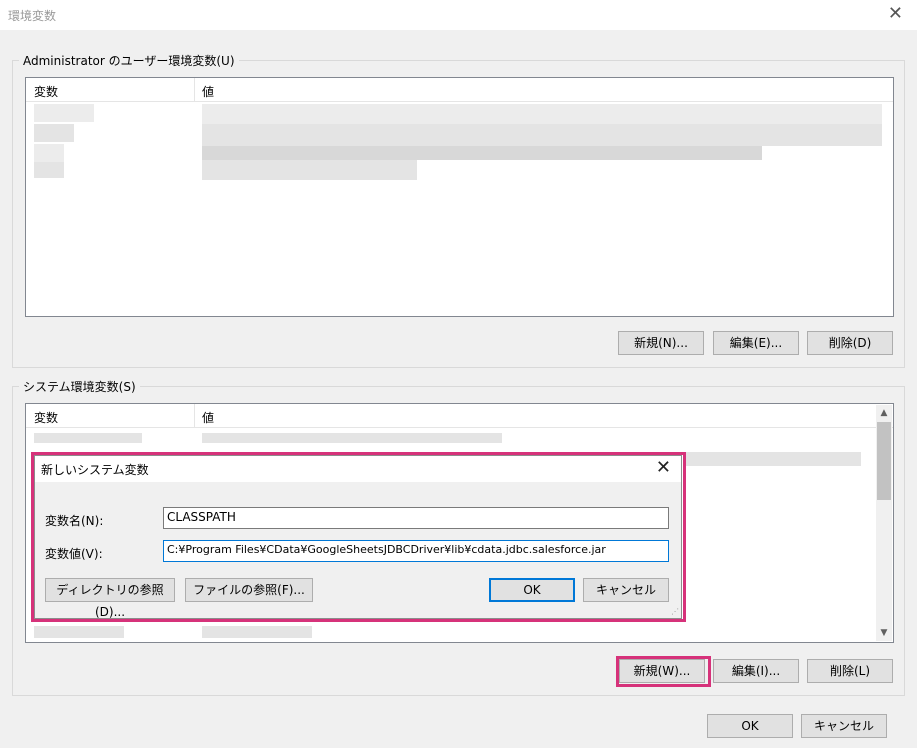  Describe the element at coordinates (194, 416) in the screenshot. I see `system-col-separator` at that location.